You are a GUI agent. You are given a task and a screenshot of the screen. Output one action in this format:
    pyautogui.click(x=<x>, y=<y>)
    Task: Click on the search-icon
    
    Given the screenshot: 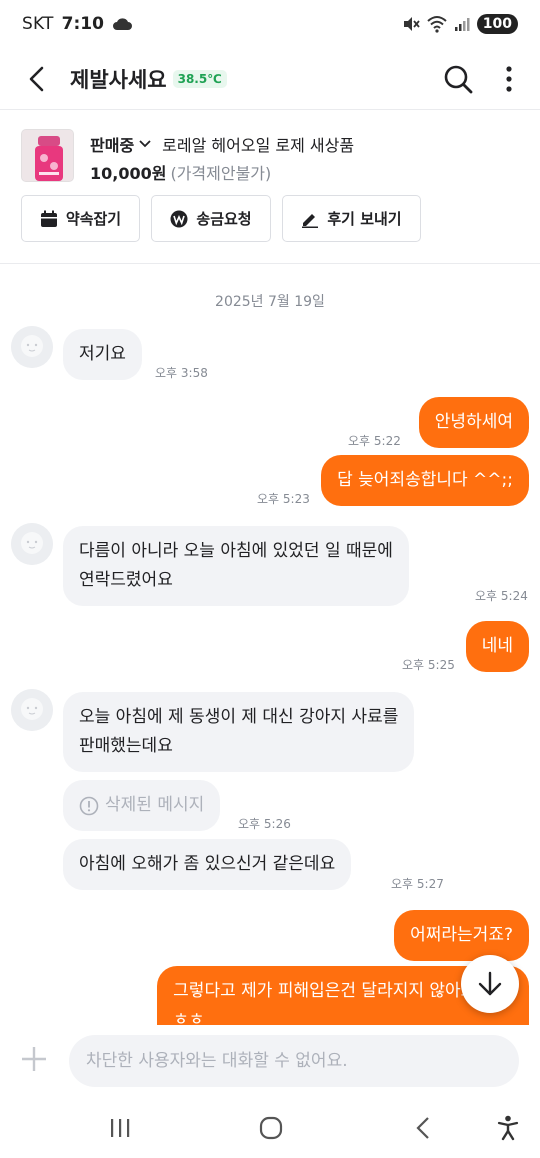 What is the action you would take?
    pyautogui.click(x=458, y=79)
    